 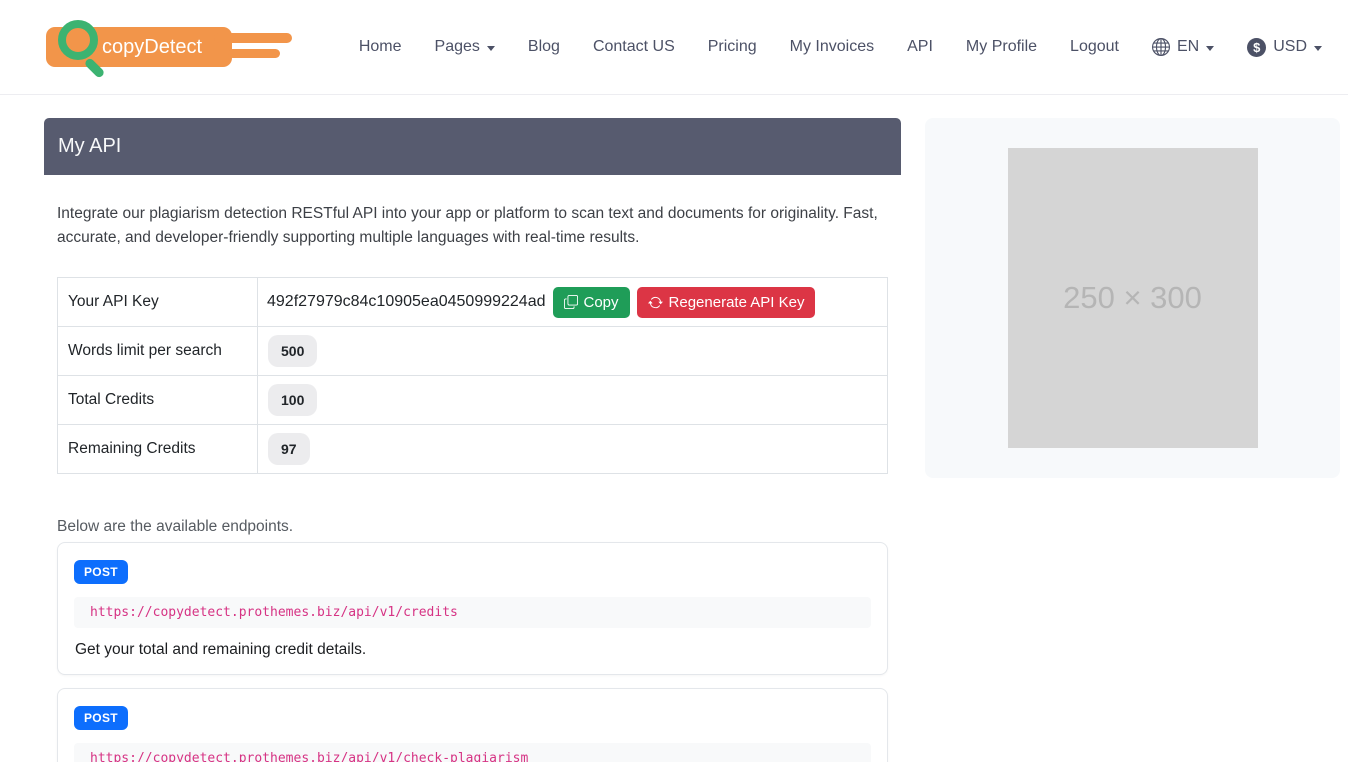 I want to click on copy-button: Copy, so click(x=591, y=302).